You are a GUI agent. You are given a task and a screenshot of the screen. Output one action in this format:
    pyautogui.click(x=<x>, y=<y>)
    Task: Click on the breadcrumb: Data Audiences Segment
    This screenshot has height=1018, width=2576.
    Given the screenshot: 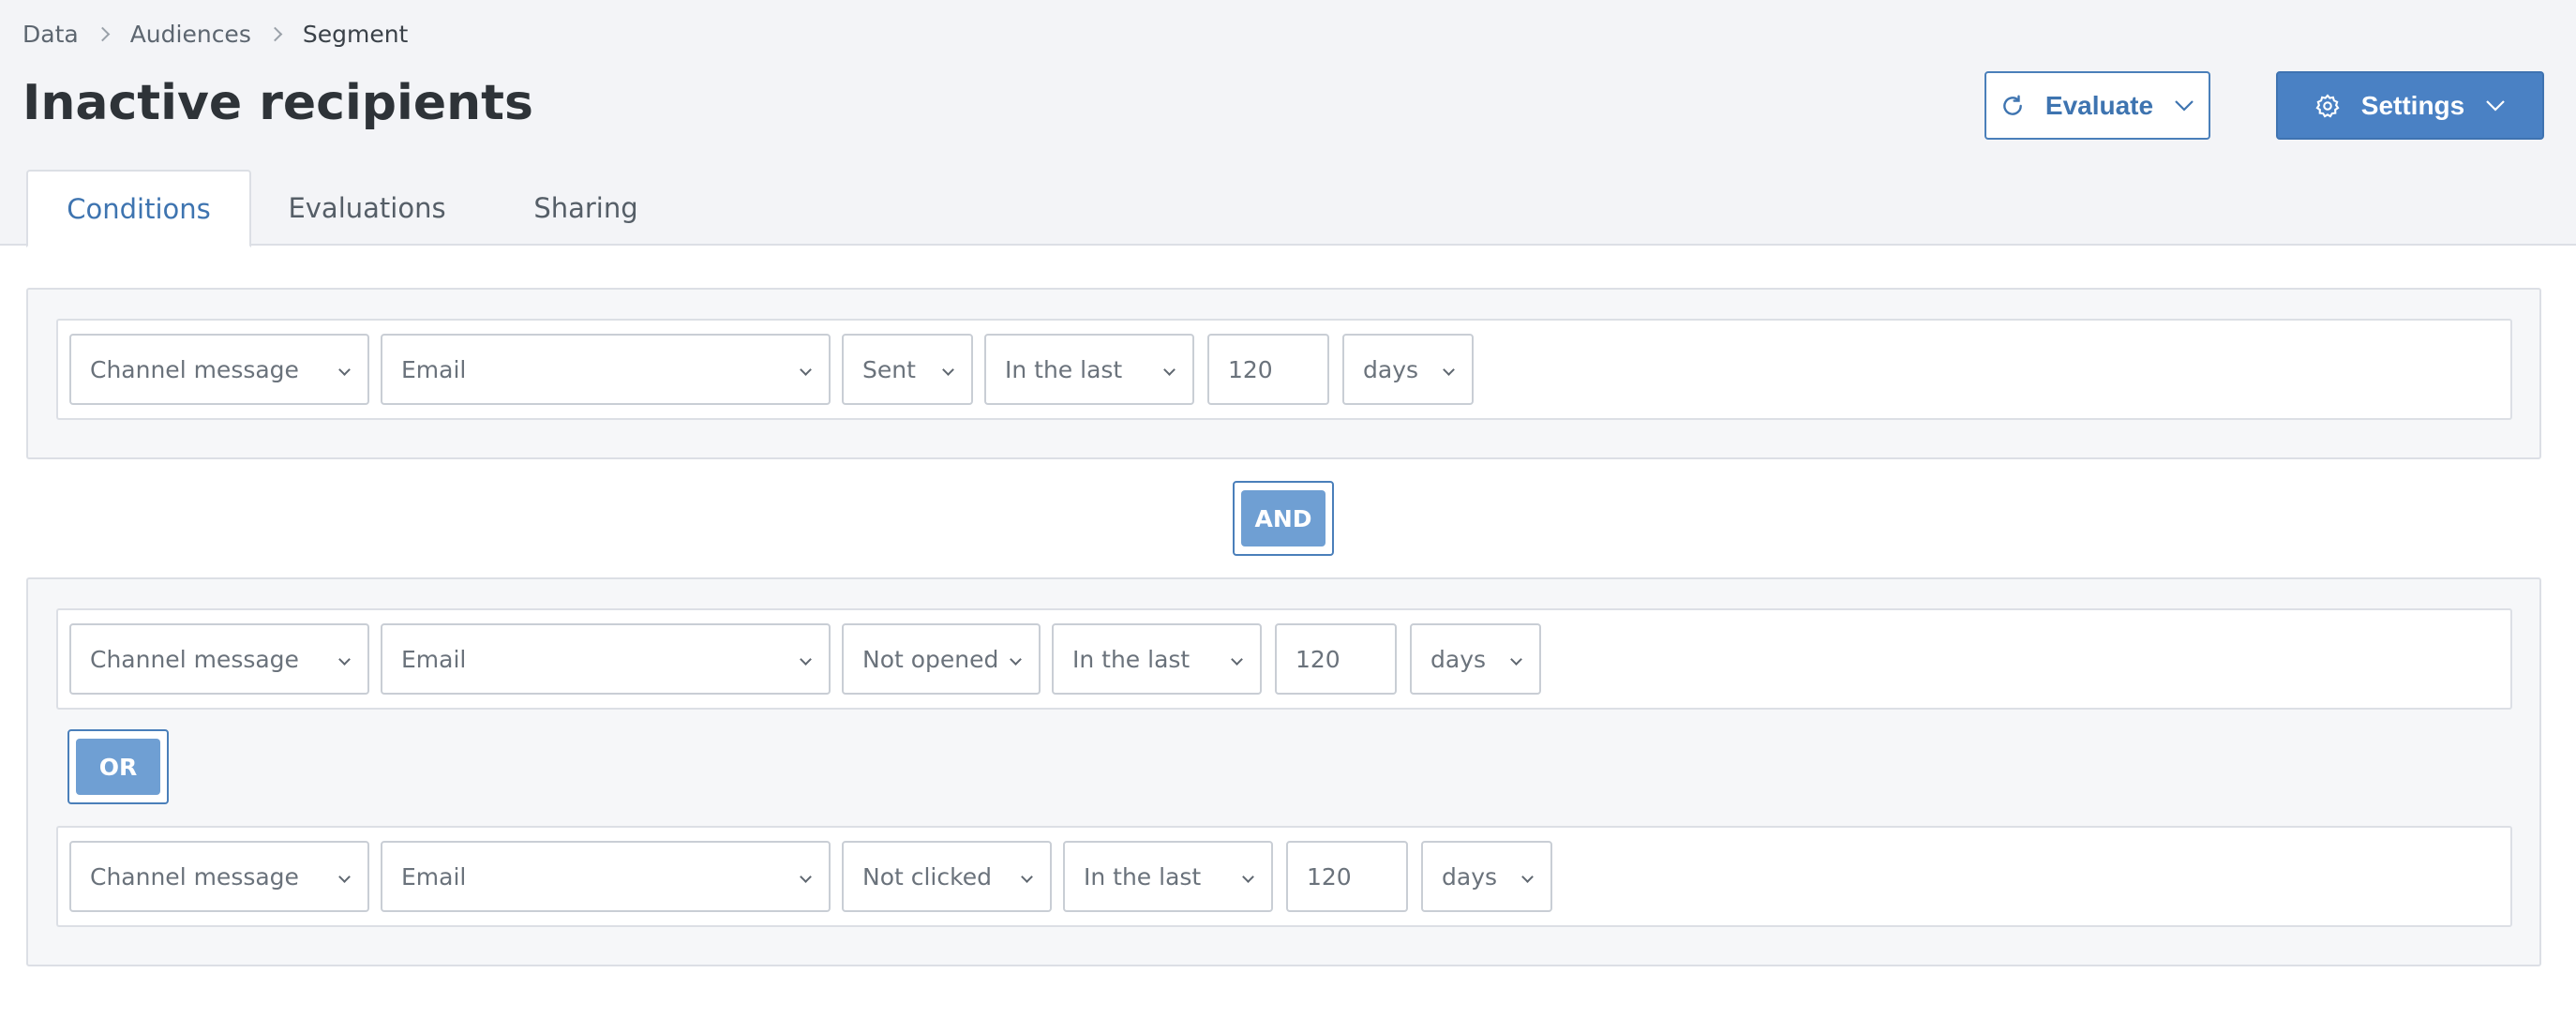 What is the action you would take?
    pyautogui.click(x=215, y=34)
    